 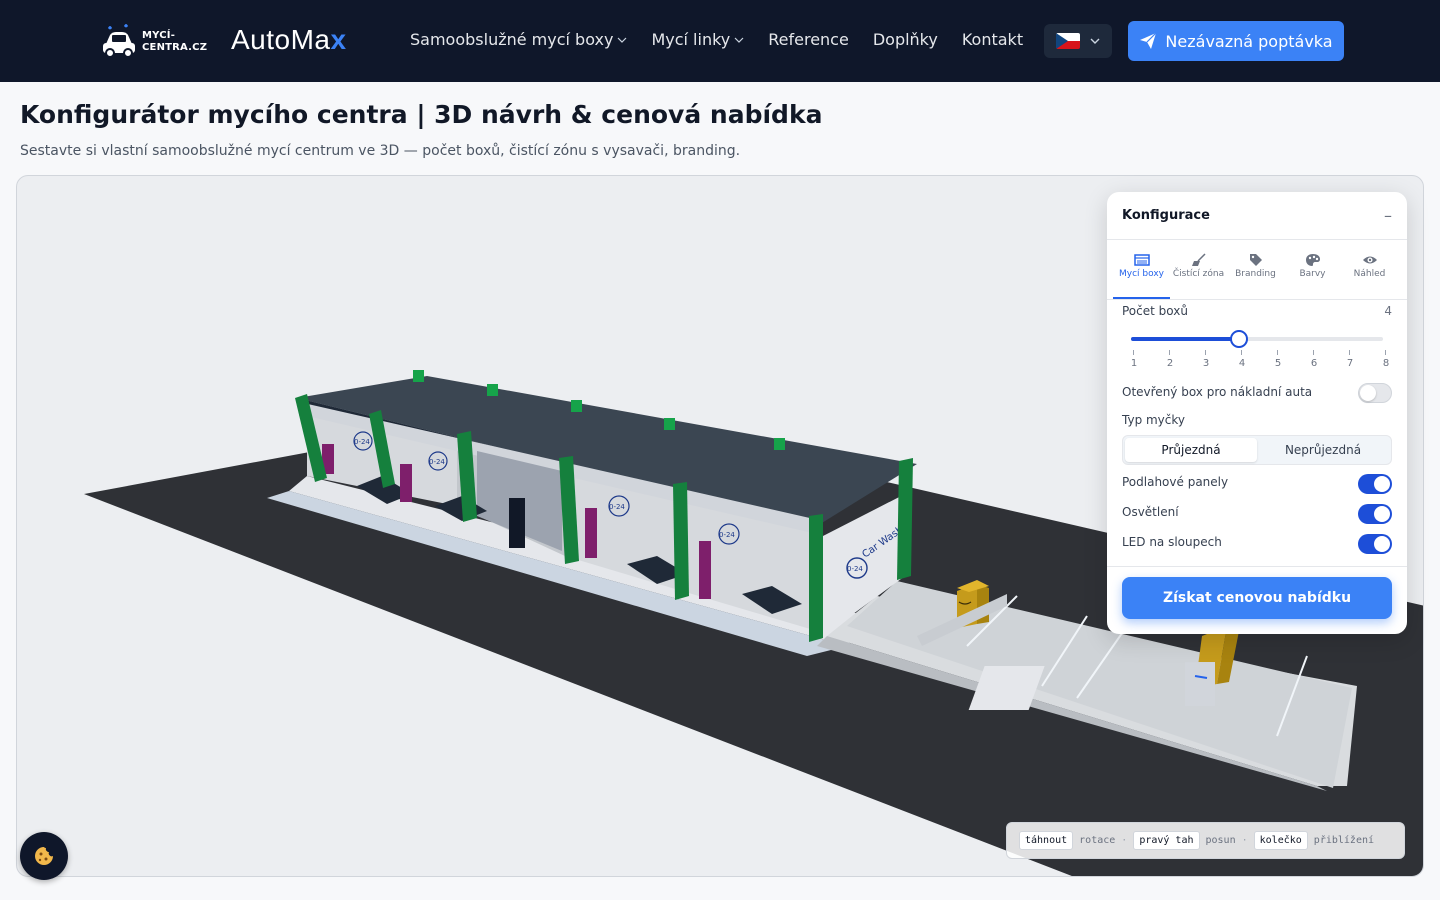 I want to click on czech-flag-icon, so click(x=1068, y=41).